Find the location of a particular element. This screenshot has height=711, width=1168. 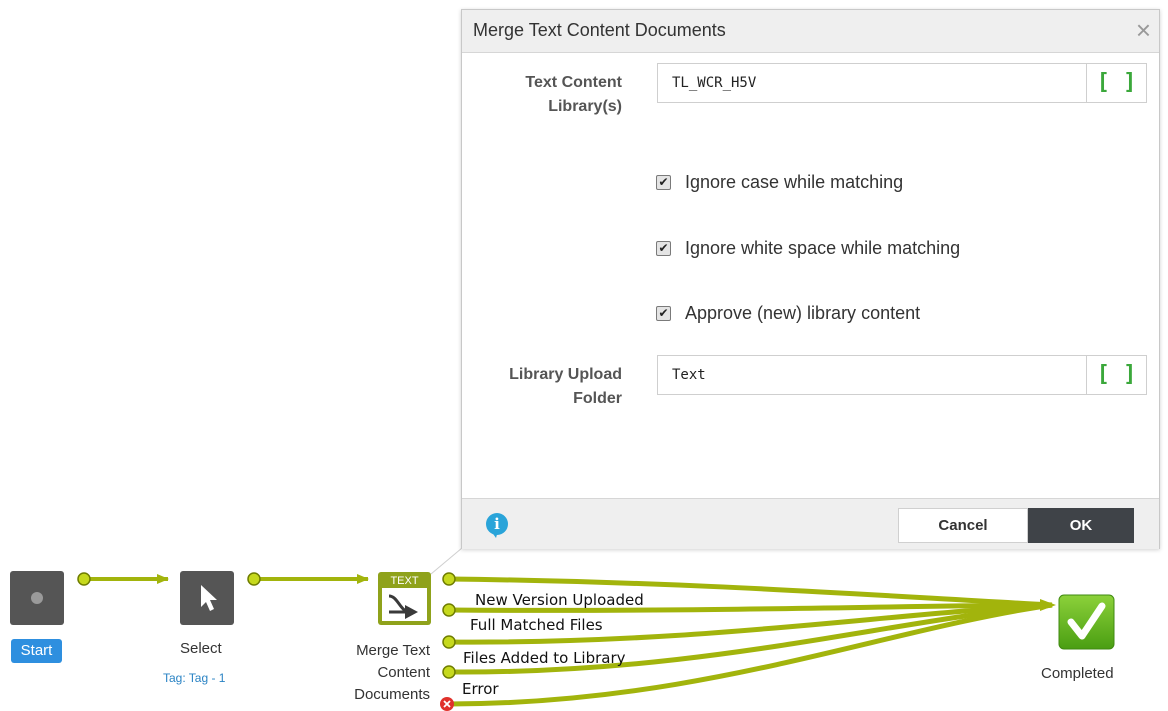

merge-output-ports is located at coordinates (449, 625).